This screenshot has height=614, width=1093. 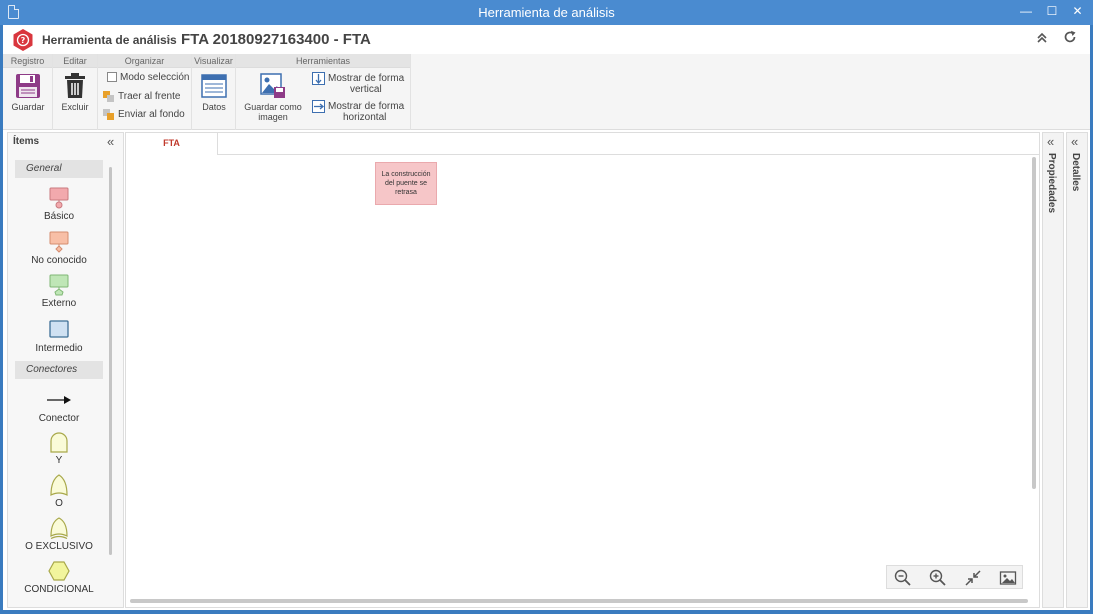 What do you see at coordinates (172, 144) in the screenshot?
I see `tab-fta: FTA` at bounding box center [172, 144].